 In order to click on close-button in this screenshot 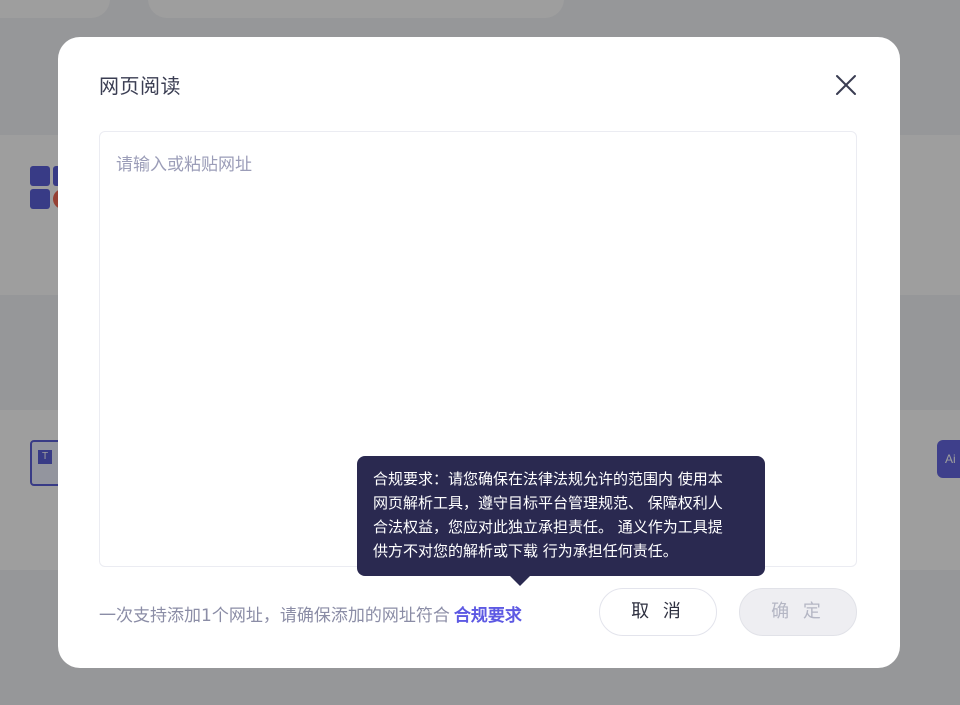, I will do `click(846, 85)`.